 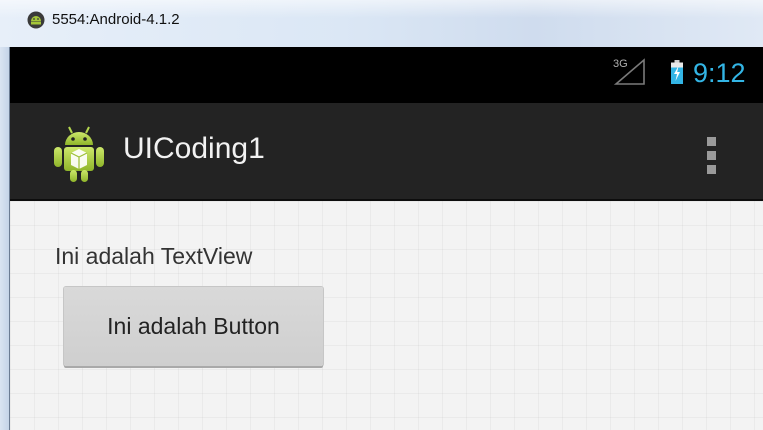 What do you see at coordinates (193, 326) in the screenshot?
I see `main-button: Ini adalah Button` at bounding box center [193, 326].